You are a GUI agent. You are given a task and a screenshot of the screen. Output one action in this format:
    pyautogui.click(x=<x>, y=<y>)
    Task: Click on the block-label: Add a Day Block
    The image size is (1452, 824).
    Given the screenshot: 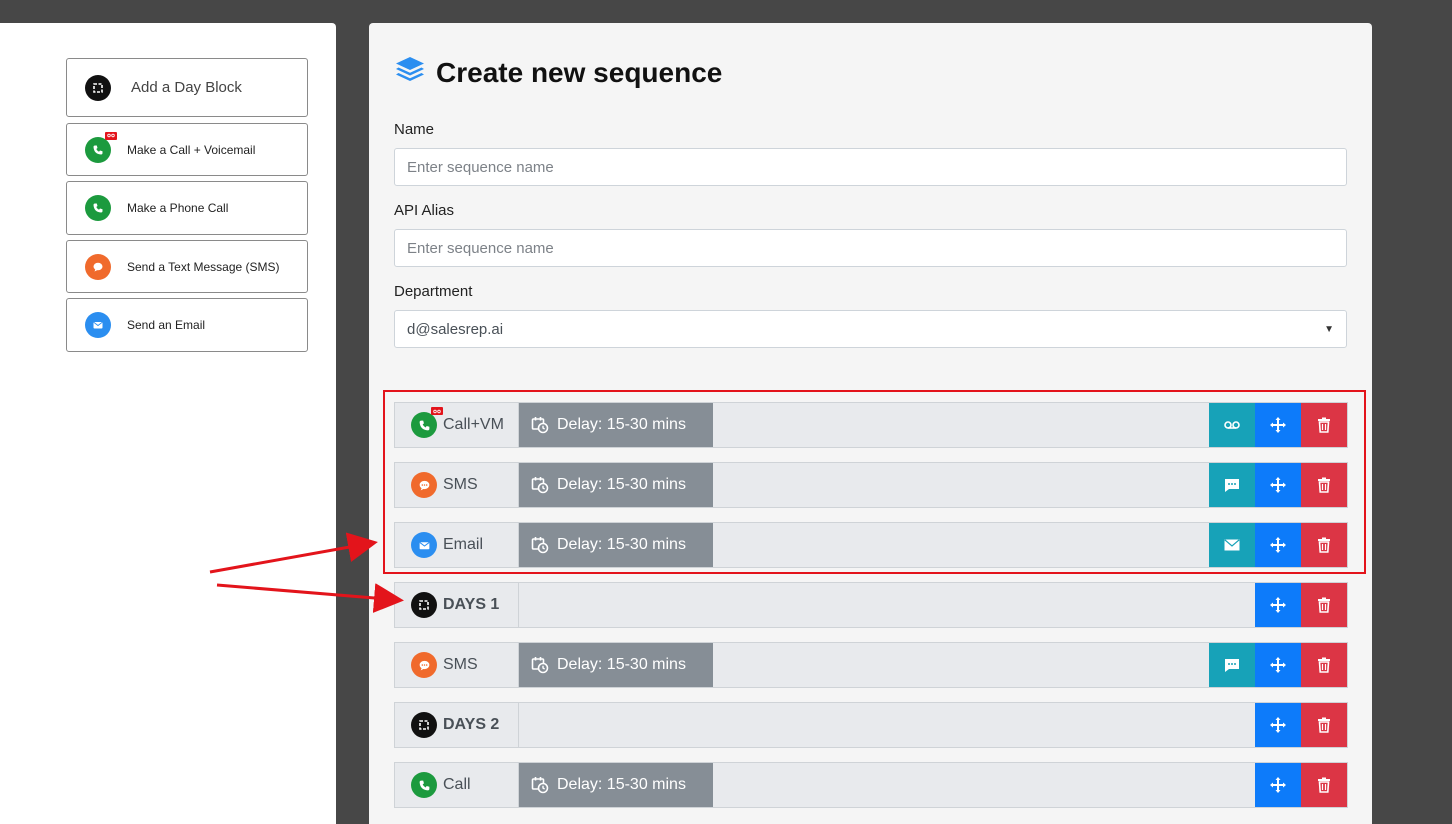 What is the action you would take?
    pyautogui.click(x=186, y=87)
    